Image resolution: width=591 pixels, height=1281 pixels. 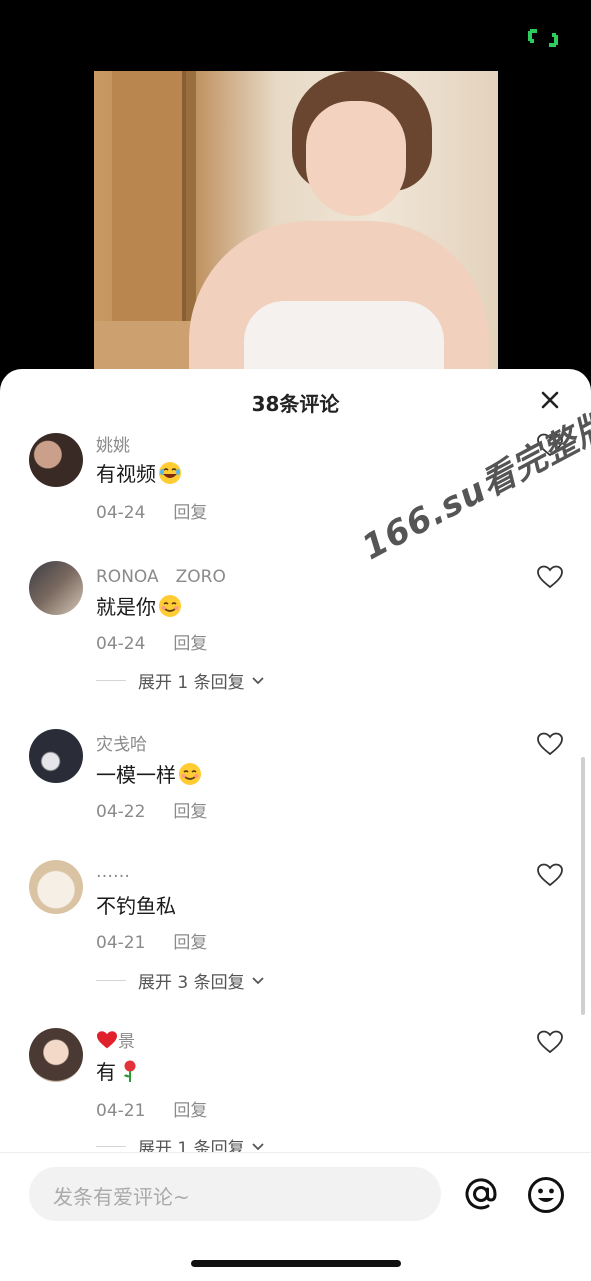 I want to click on comment-text-content: 有视频, so click(x=126, y=474).